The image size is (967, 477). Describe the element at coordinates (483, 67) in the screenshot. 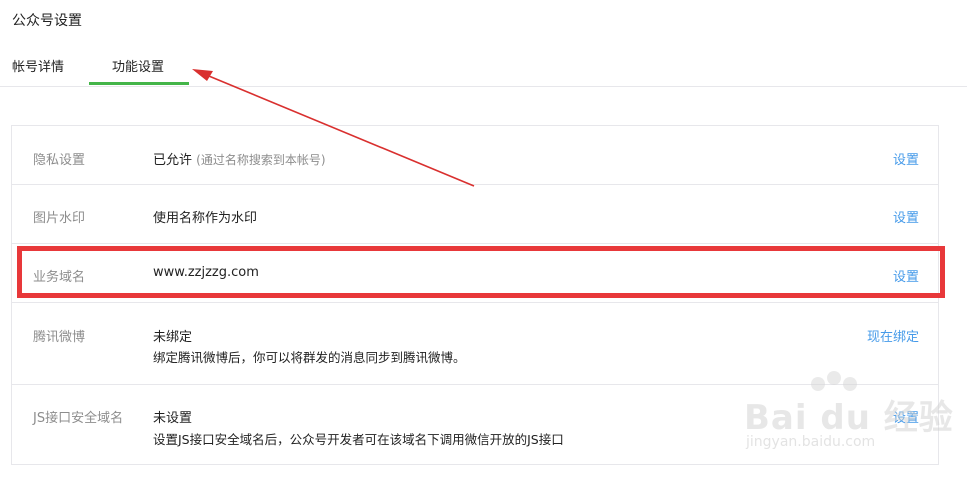

I see `tab-bar: 帐号详情 功能设置` at that location.